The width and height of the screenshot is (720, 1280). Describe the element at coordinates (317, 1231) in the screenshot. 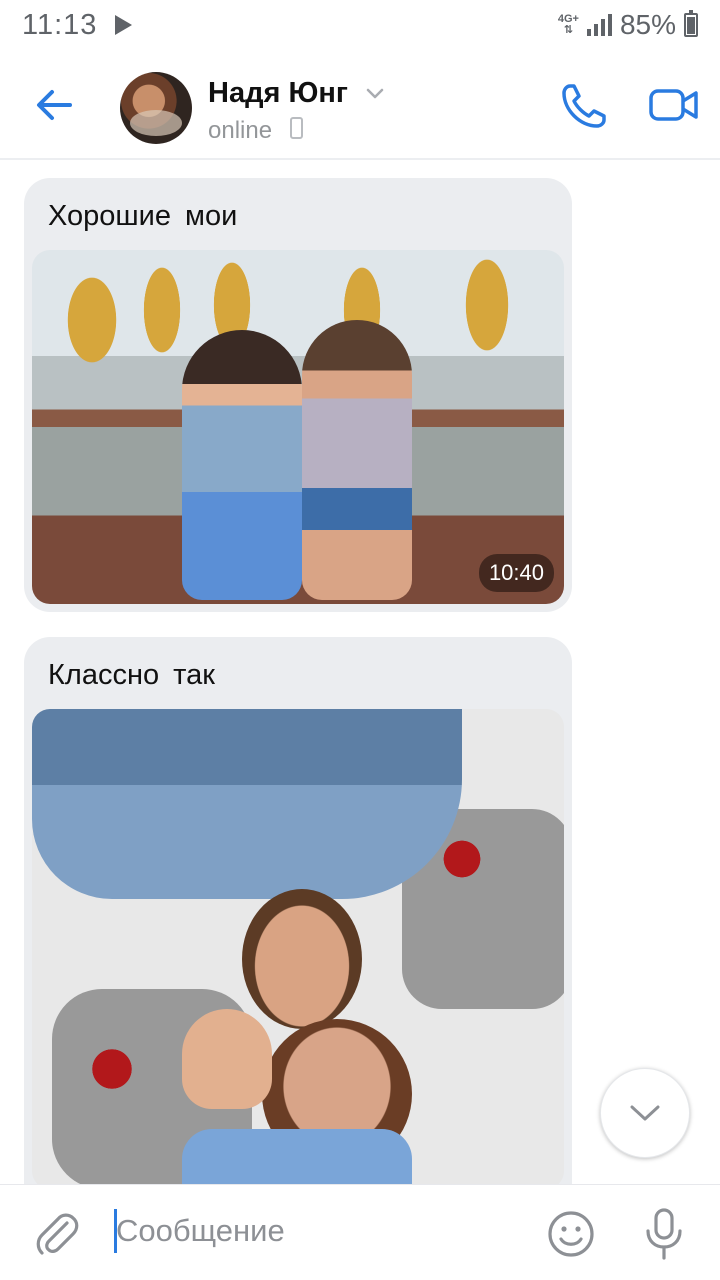

I see `message-input` at that location.